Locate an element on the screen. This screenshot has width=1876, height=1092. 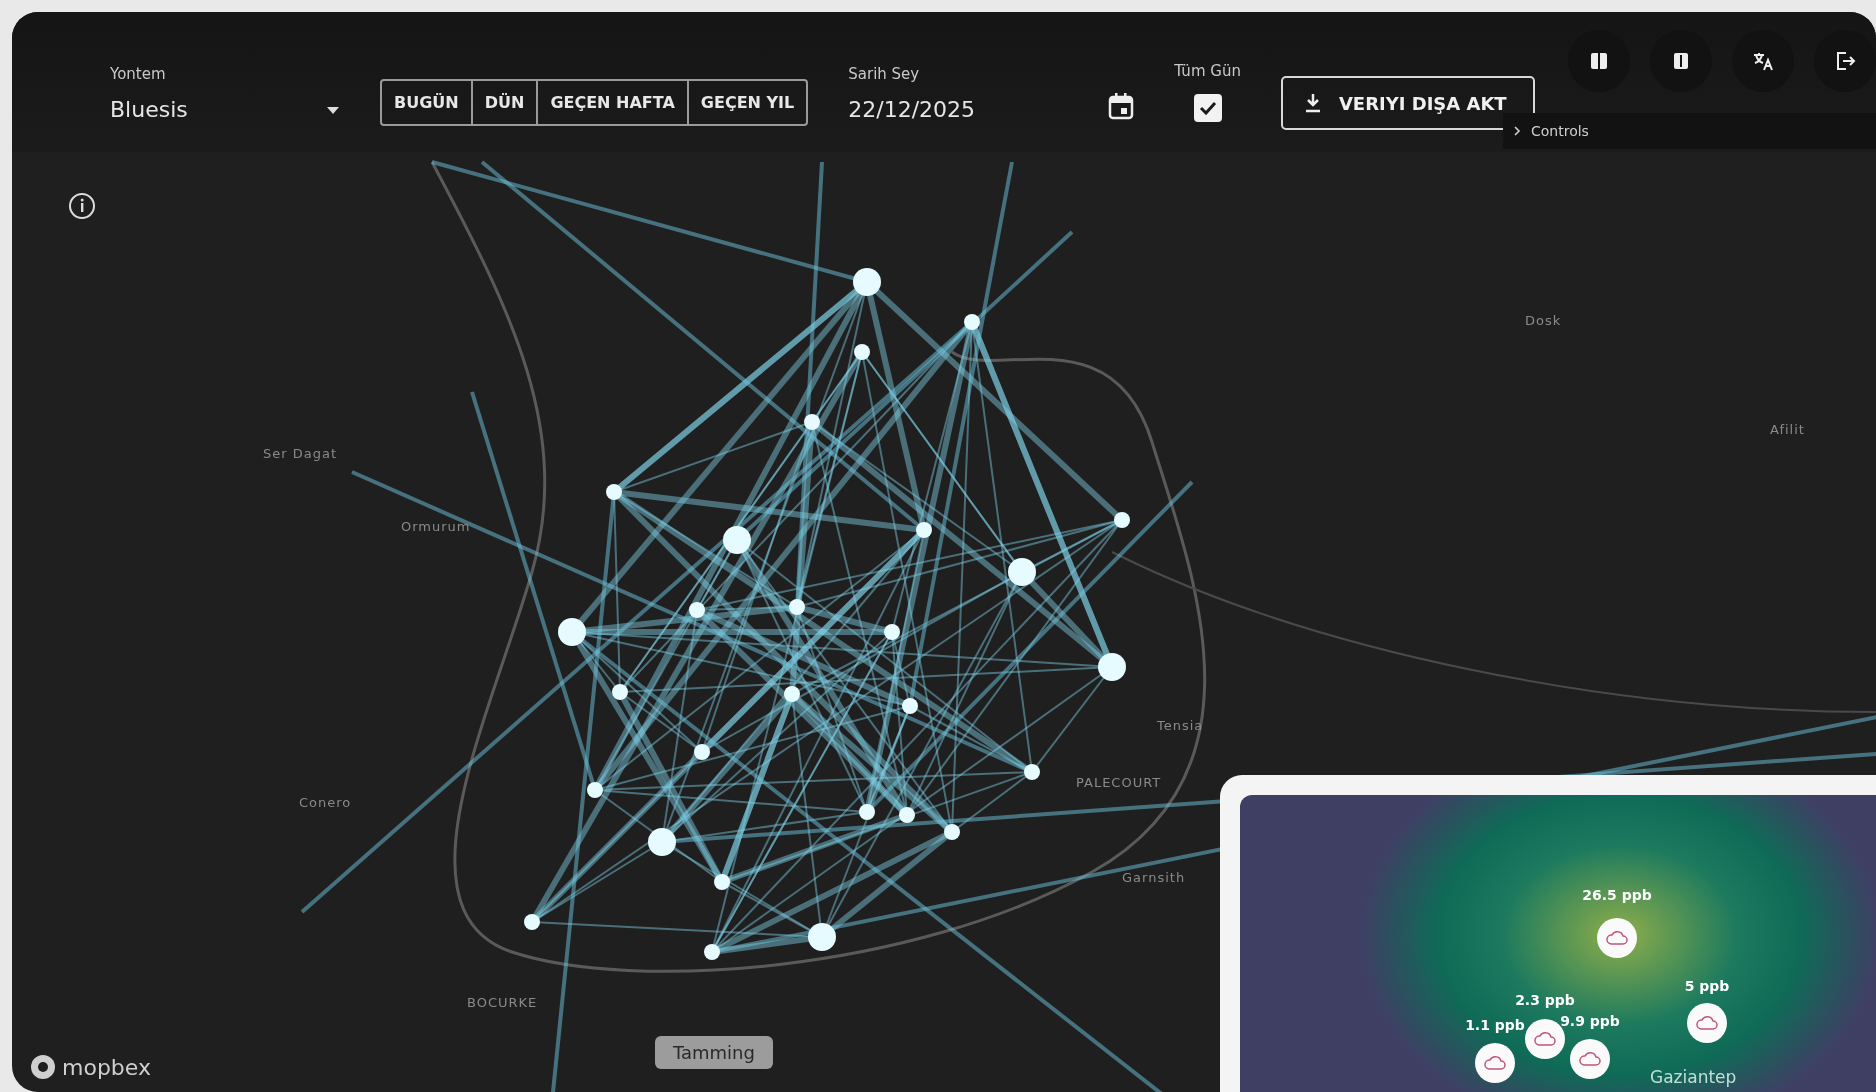
range-button: DÜN is located at coordinates (503, 102).